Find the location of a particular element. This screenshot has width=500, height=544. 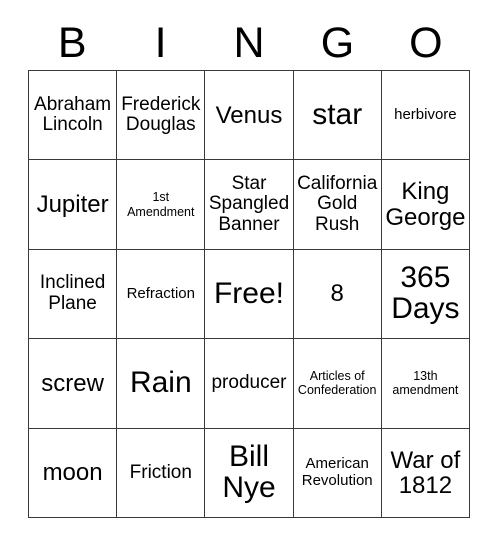

bingo-cell: 1st Amendment is located at coordinates (161, 205).